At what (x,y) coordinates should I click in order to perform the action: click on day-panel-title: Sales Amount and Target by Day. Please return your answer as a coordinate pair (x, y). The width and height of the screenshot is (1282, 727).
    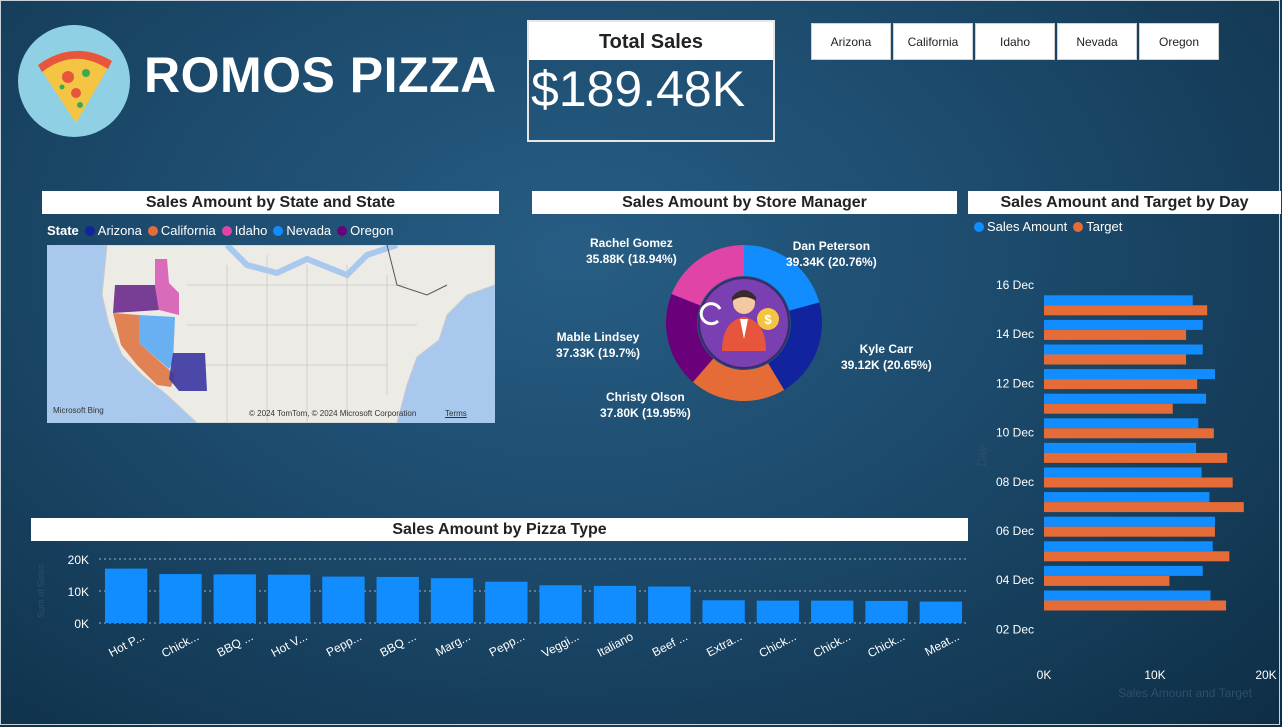
    Looking at the image, I should click on (1124, 202).